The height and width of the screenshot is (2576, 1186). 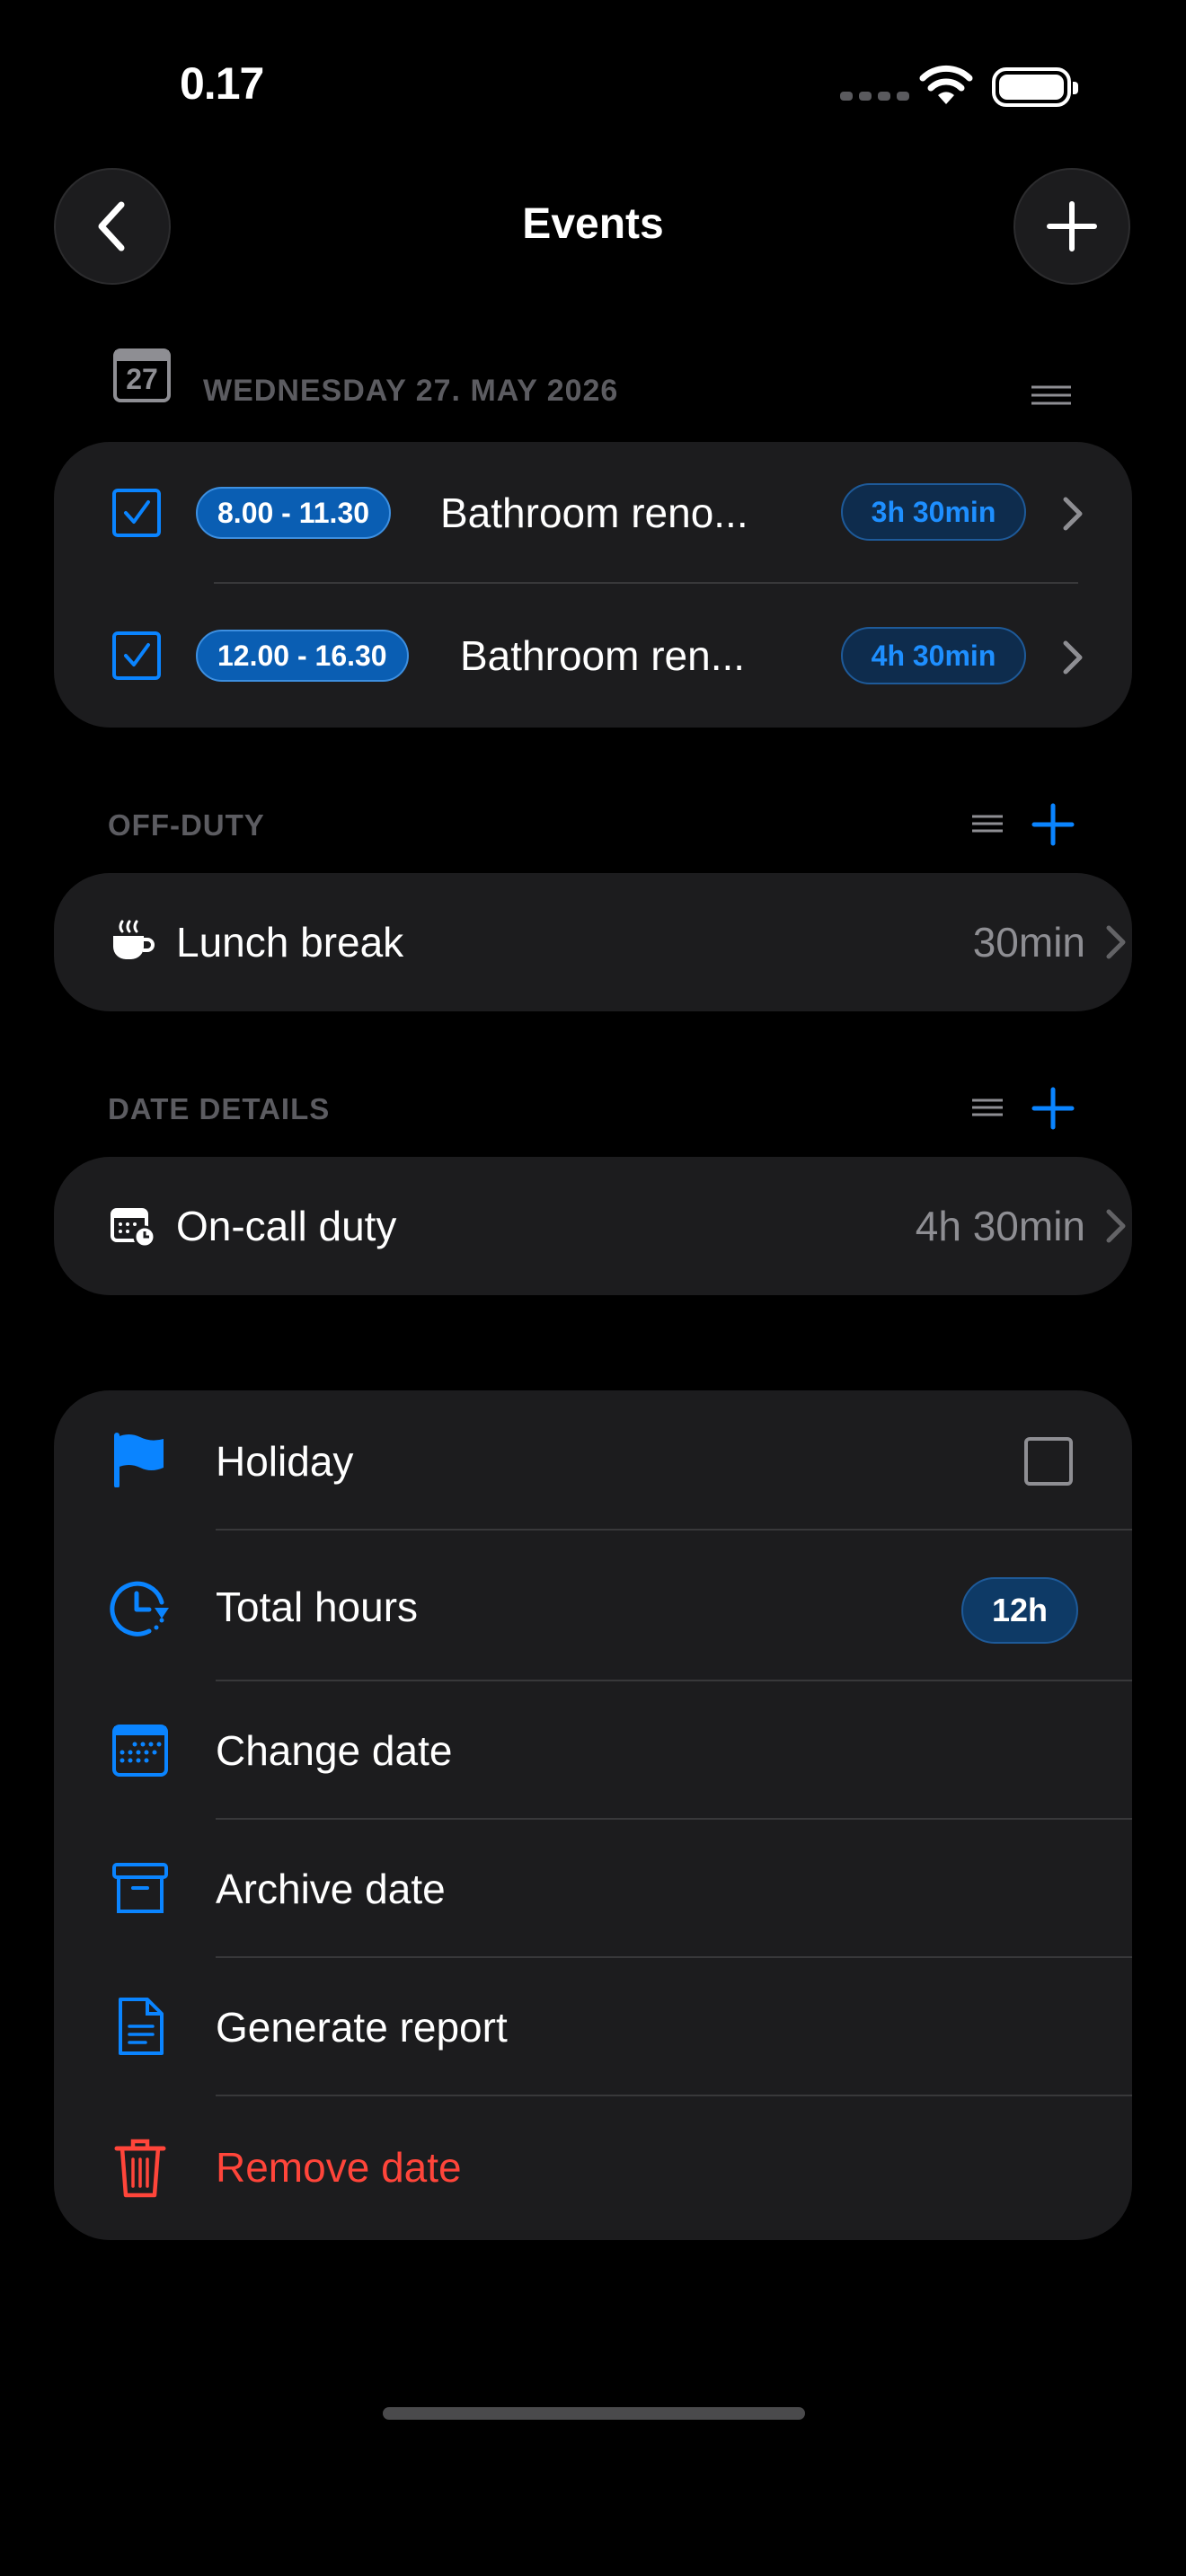 I want to click on event-time-pill: 8.00 - 11.30, so click(x=294, y=513).